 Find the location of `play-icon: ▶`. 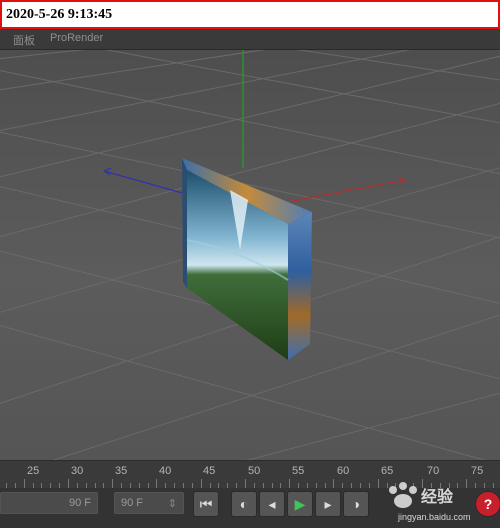

play-icon: ▶ is located at coordinates (300, 503).